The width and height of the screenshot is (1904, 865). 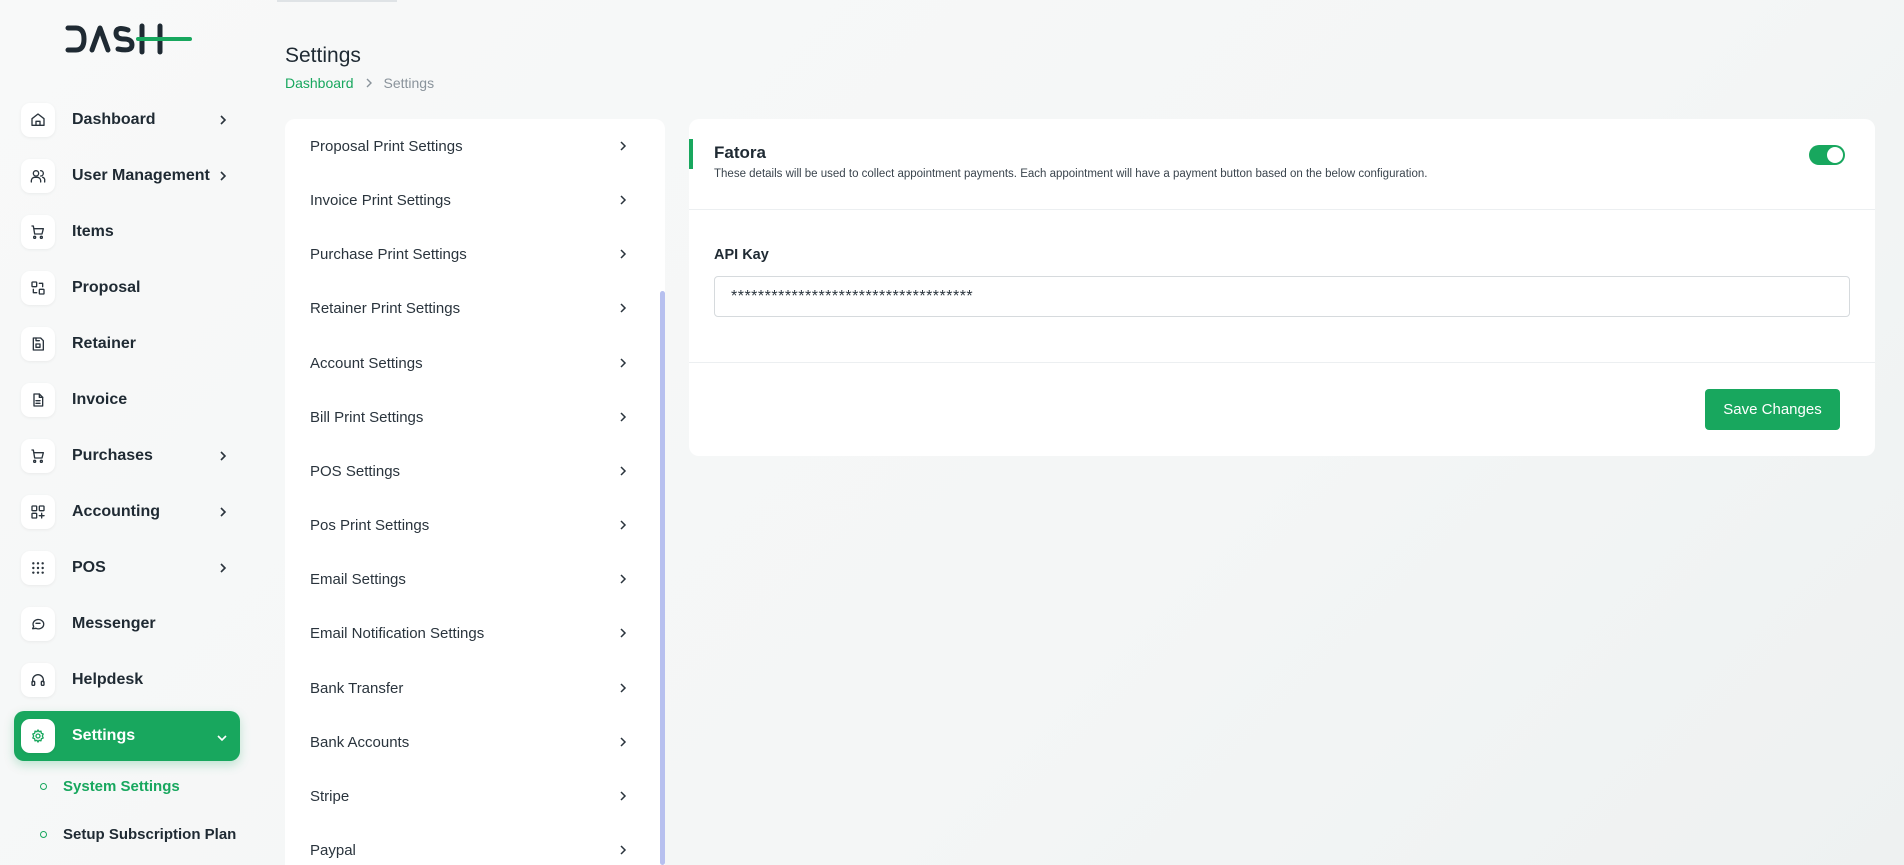 What do you see at coordinates (38, 680) in the screenshot?
I see `headset-icon` at bounding box center [38, 680].